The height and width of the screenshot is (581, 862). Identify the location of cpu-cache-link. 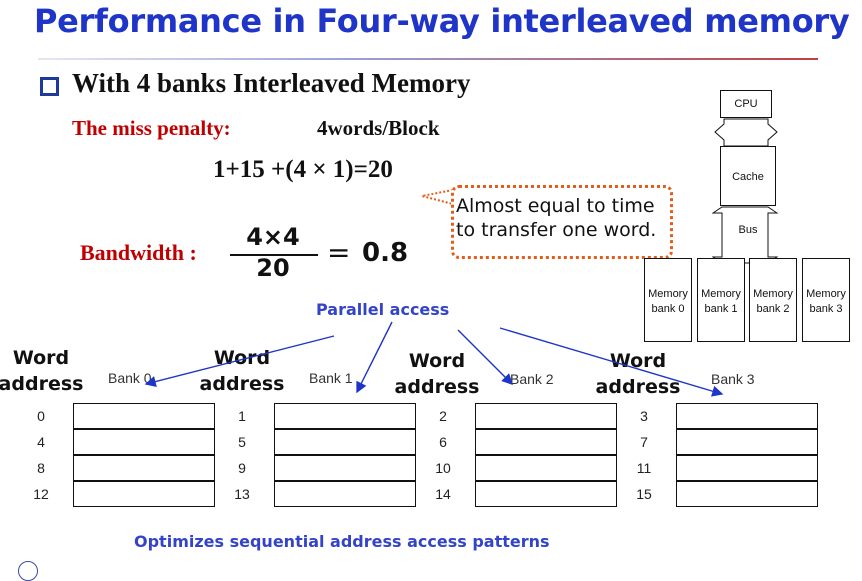
(746, 132).